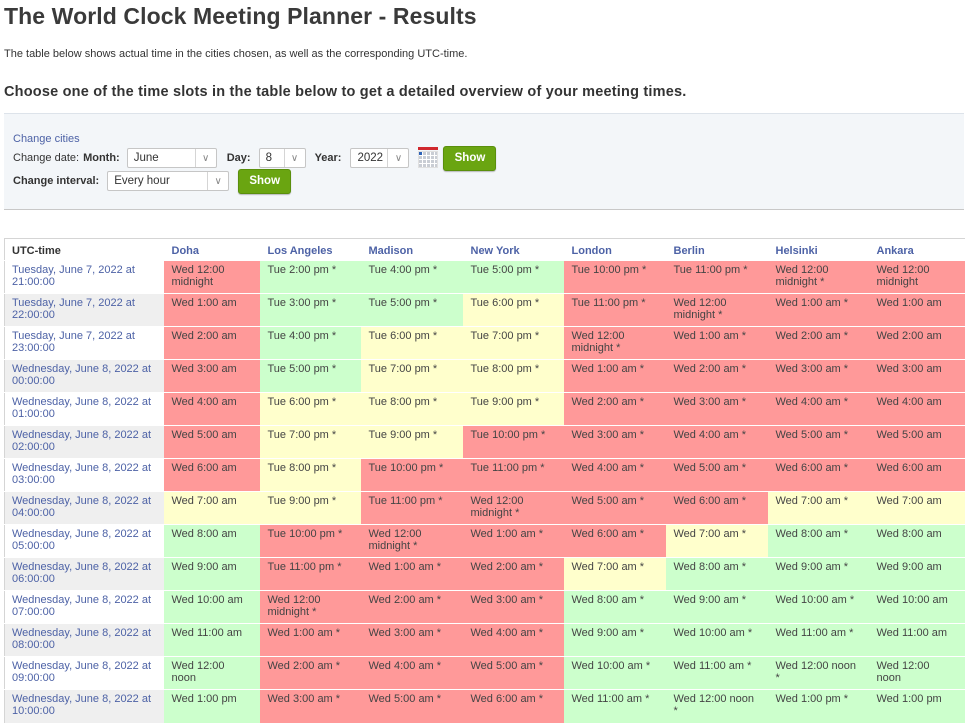  Describe the element at coordinates (84, 574) in the screenshot. I see `utc-time-cell: Wednesday, June 8, 2022 at 06:00:00` at that location.